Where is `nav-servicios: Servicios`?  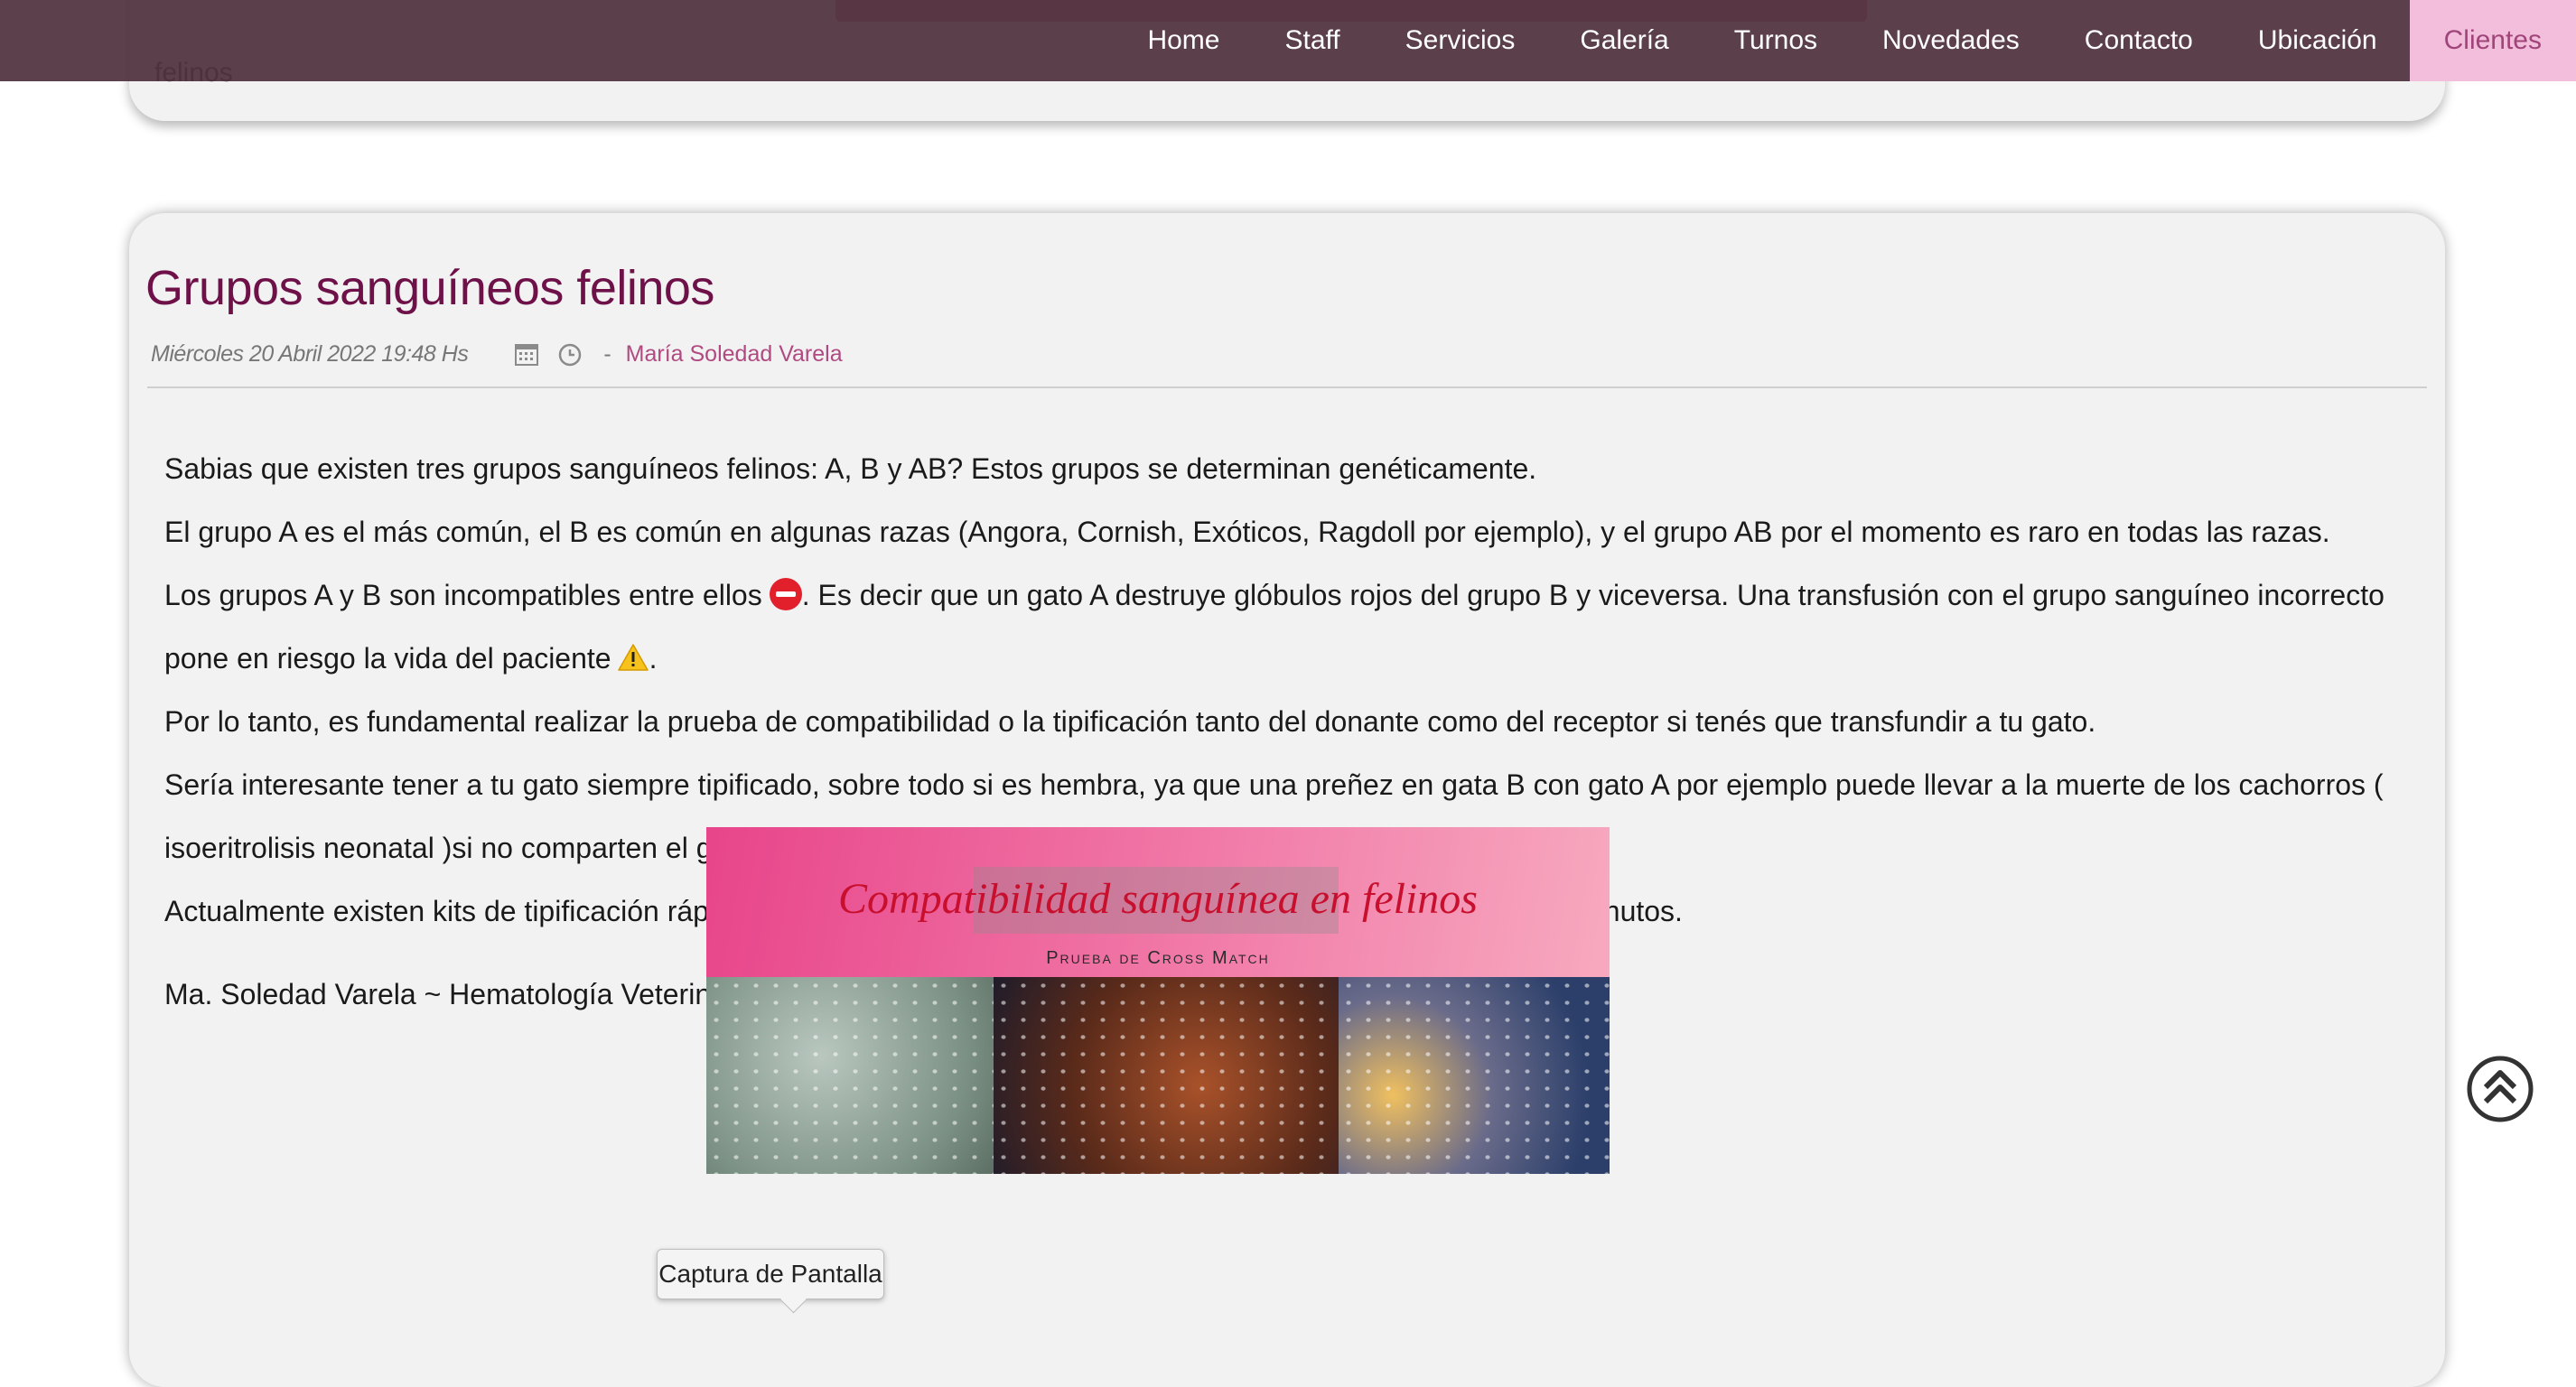 nav-servicios: Servicios is located at coordinates (1460, 40).